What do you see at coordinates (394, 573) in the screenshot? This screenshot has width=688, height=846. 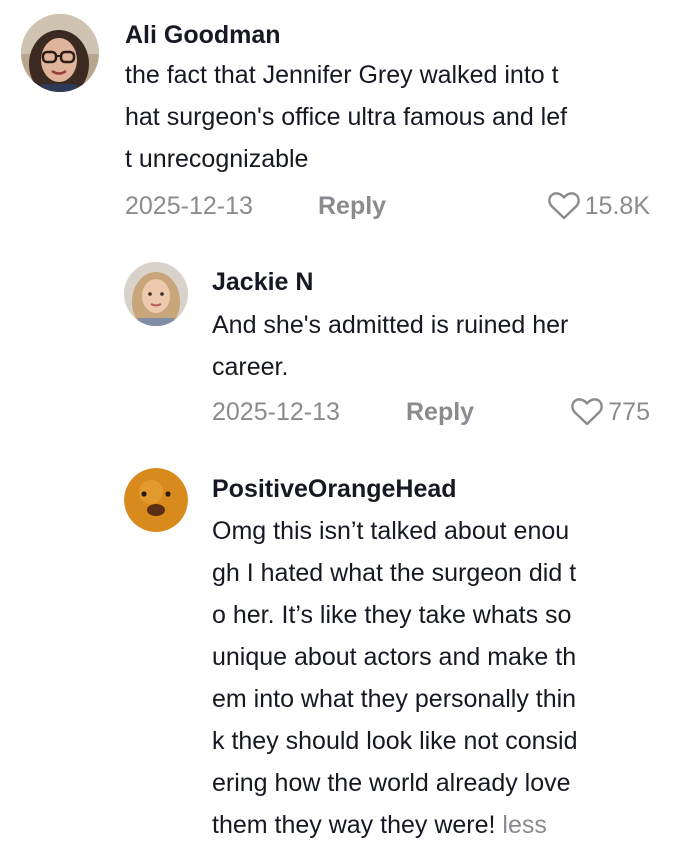 I see `comment-text-line: gh I hated what the surgeon did t` at bounding box center [394, 573].